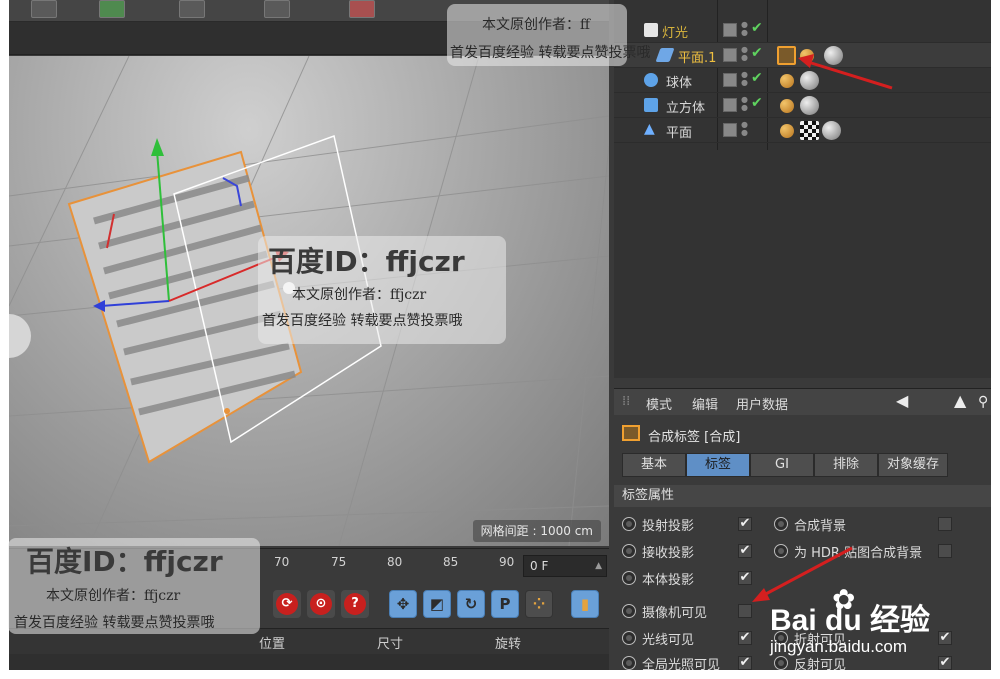 Image resolution: width=1000 pixels, height=679 pixels. What do you see at coordinates (833, 55) in the screenshot?
I see `texture-tag-icon` at bounding box center [833, 55].